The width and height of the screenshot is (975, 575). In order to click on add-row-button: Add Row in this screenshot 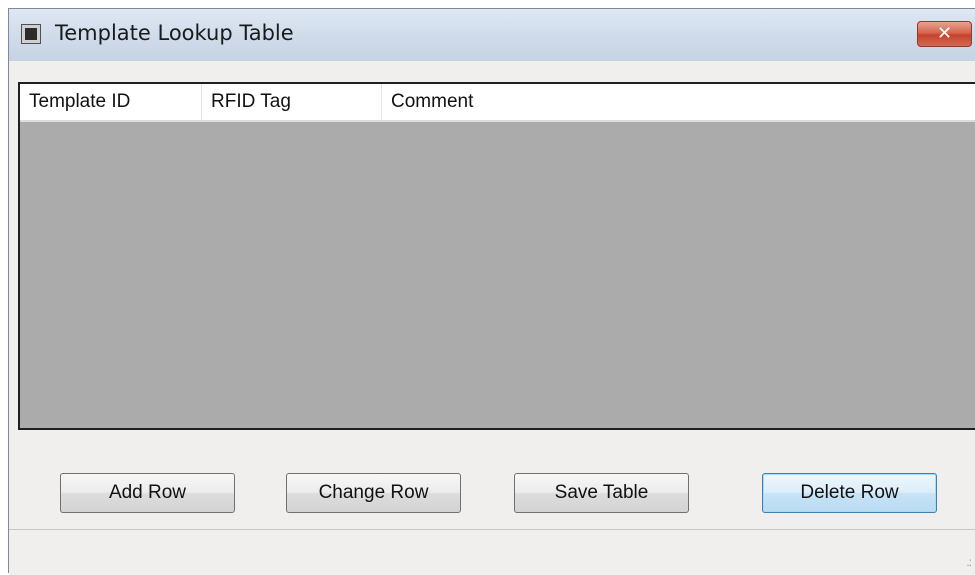, I will do `click(147, 493)`.